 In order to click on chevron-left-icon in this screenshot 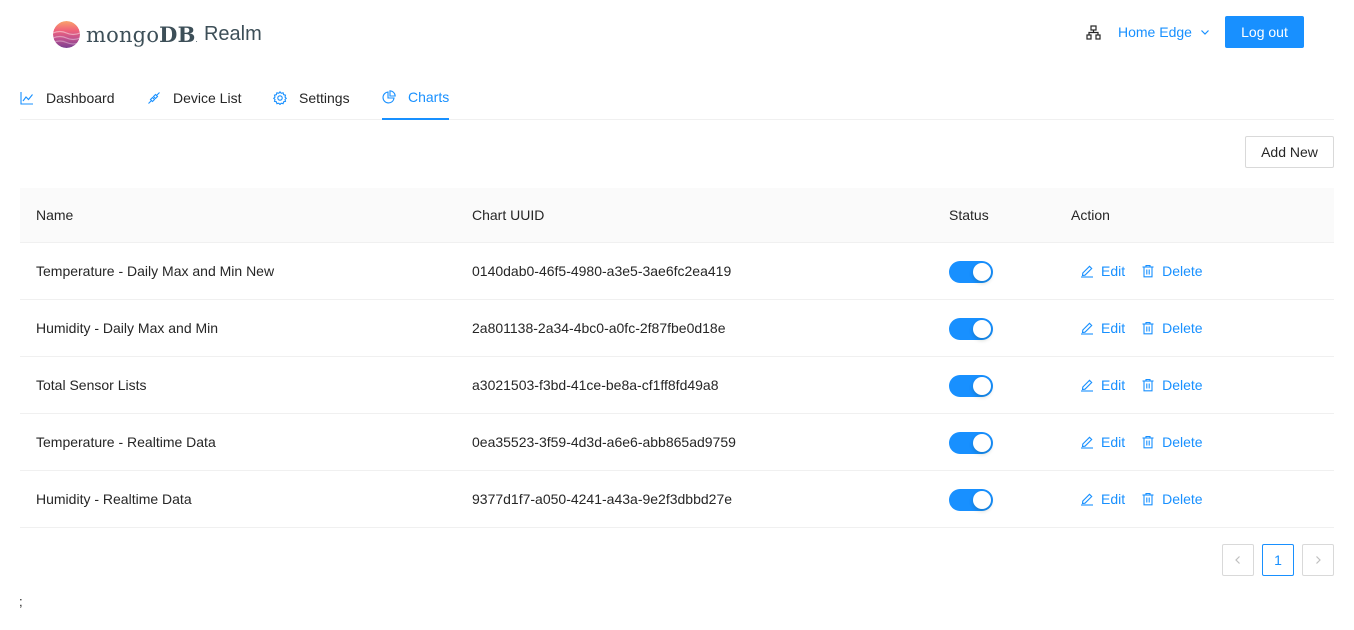, I will do `click(1237, 560)`.